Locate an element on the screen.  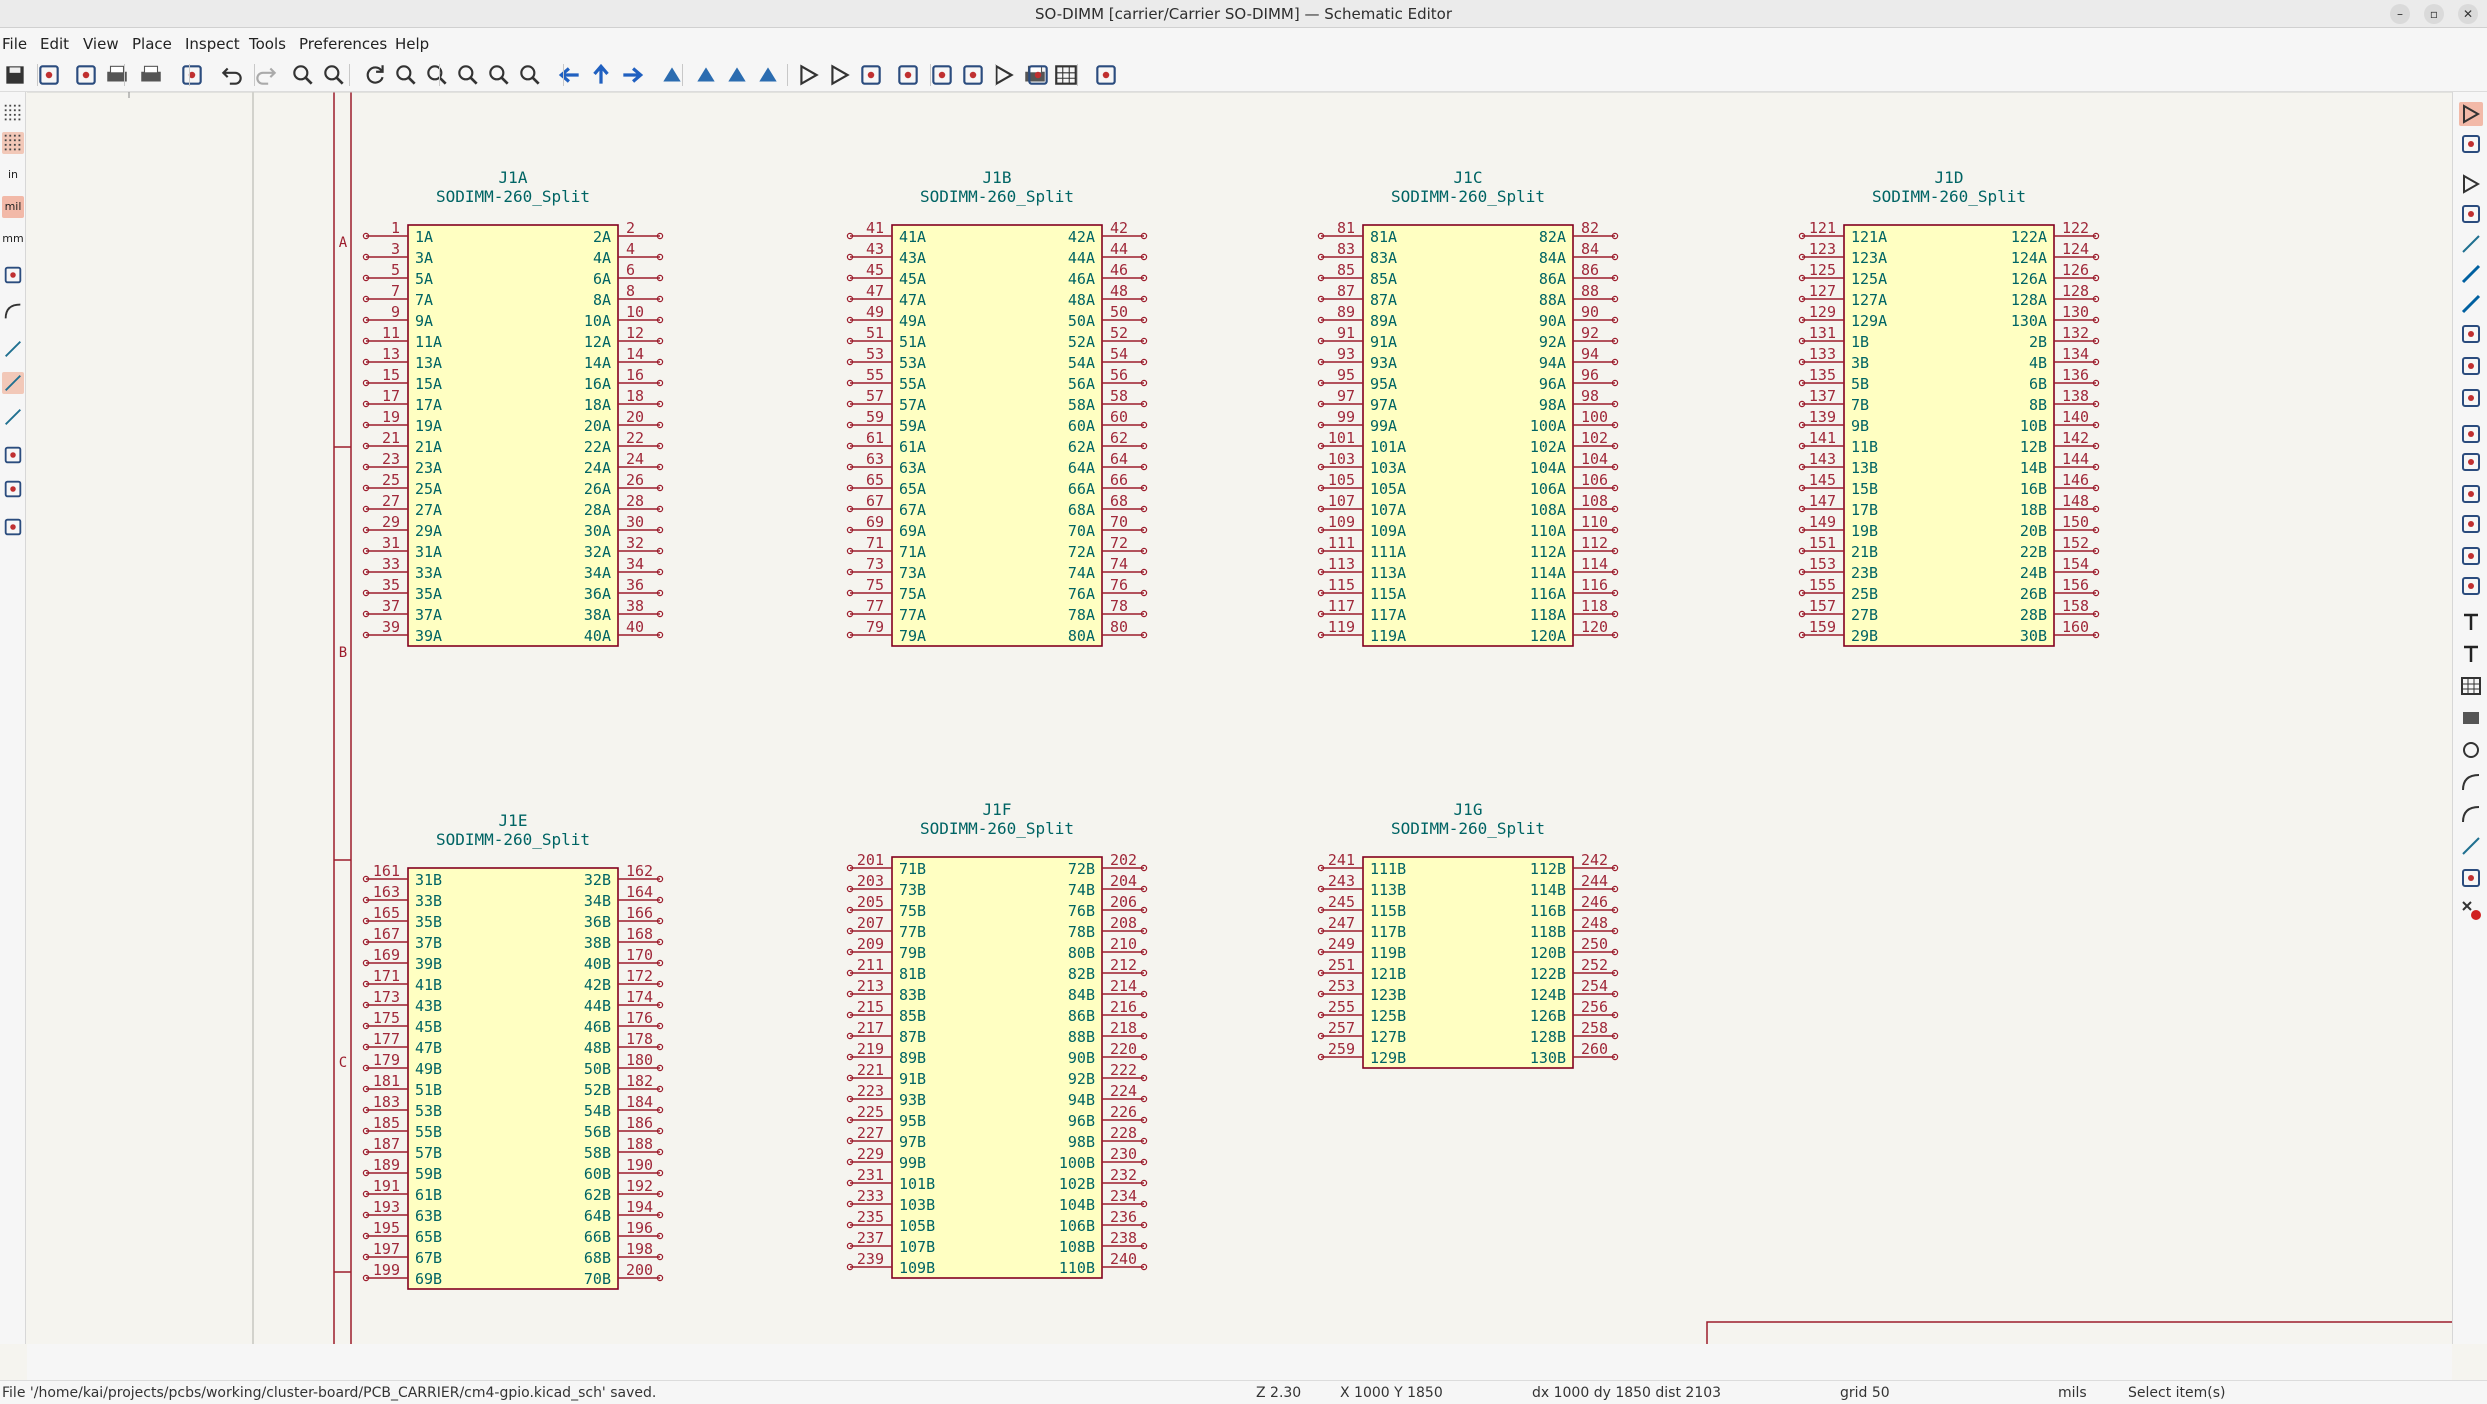
menu-preferences: Preferences is located at coordinates (343, 44).